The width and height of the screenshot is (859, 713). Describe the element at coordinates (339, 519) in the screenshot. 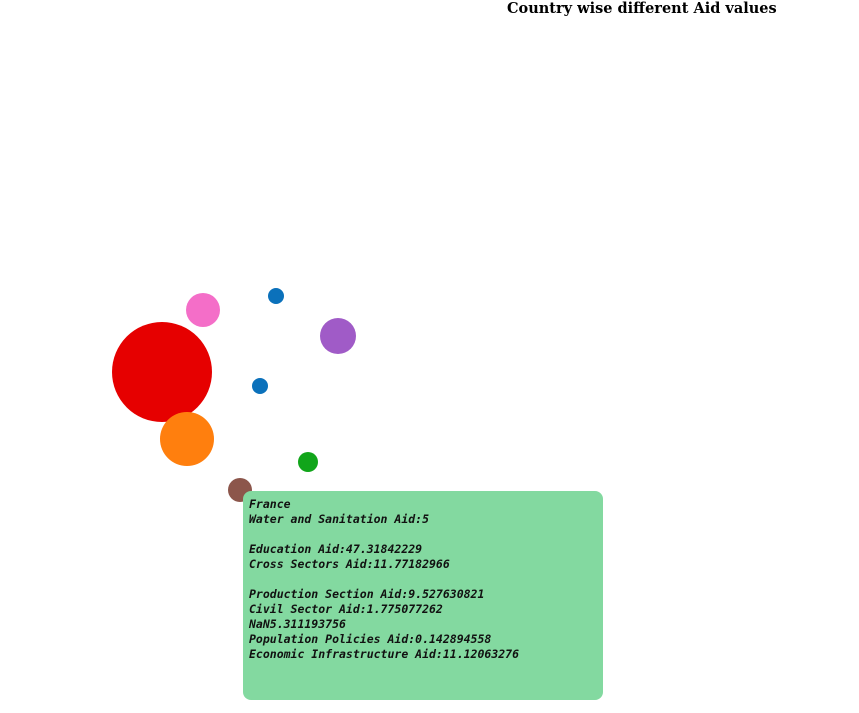

I see `tooltip-line-water-sanitation: Water and Sanitation Aid:5` at that location.